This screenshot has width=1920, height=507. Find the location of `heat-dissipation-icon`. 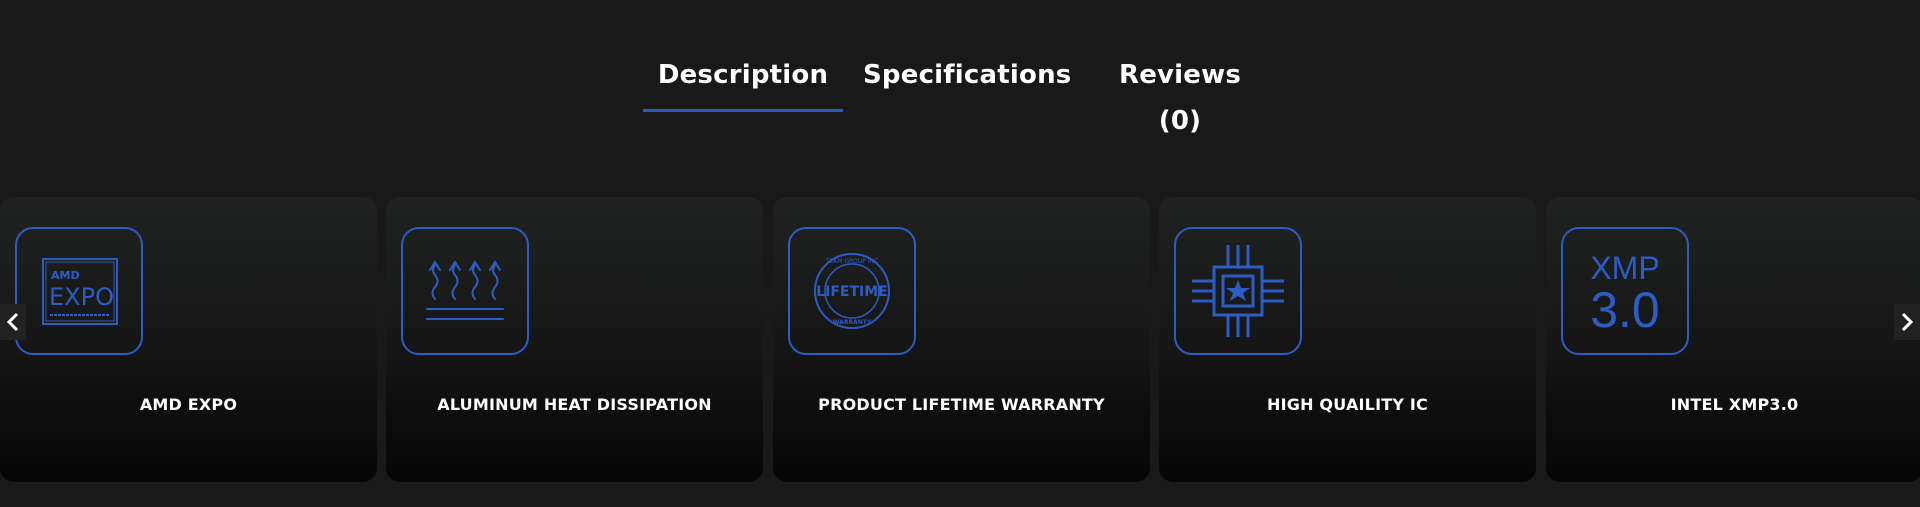

heat-dissipation-icon is located at coordinates (465, 291).